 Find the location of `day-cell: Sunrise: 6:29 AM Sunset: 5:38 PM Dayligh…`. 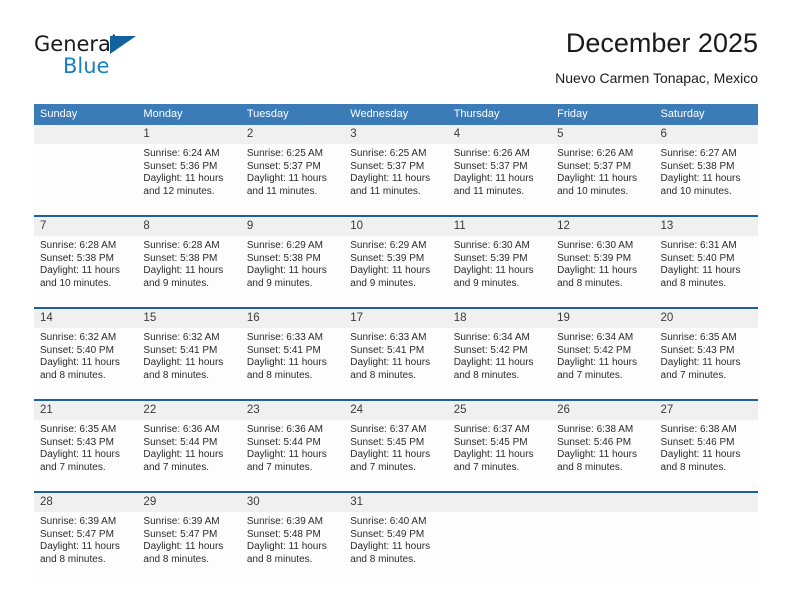

day-cell: Sunrise: 6:29 AM Sunset: 5:38 PM Dayligh… is located at coordinates (292, 271).